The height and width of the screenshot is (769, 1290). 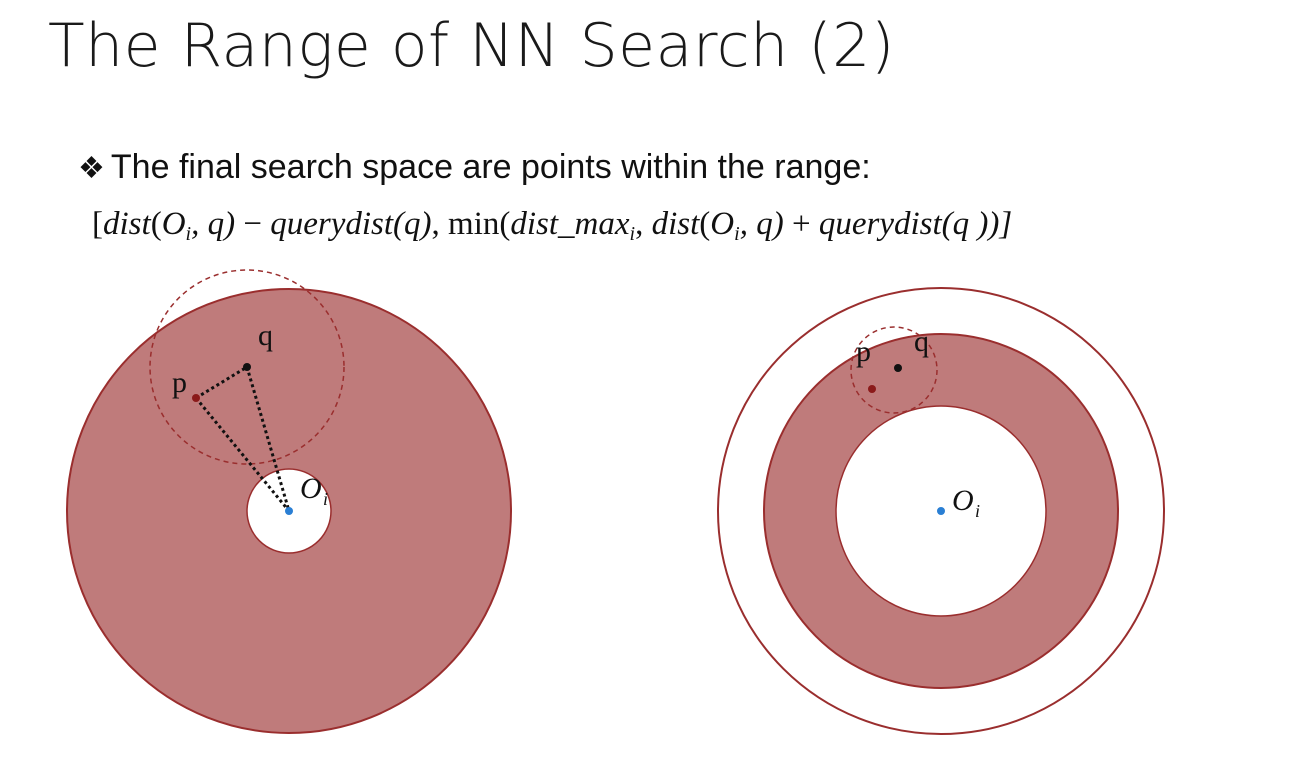 What do you see at coordinates (921, 341) in the screenshot?
I see `right-label-q: q` at bounding box center [921, 341].